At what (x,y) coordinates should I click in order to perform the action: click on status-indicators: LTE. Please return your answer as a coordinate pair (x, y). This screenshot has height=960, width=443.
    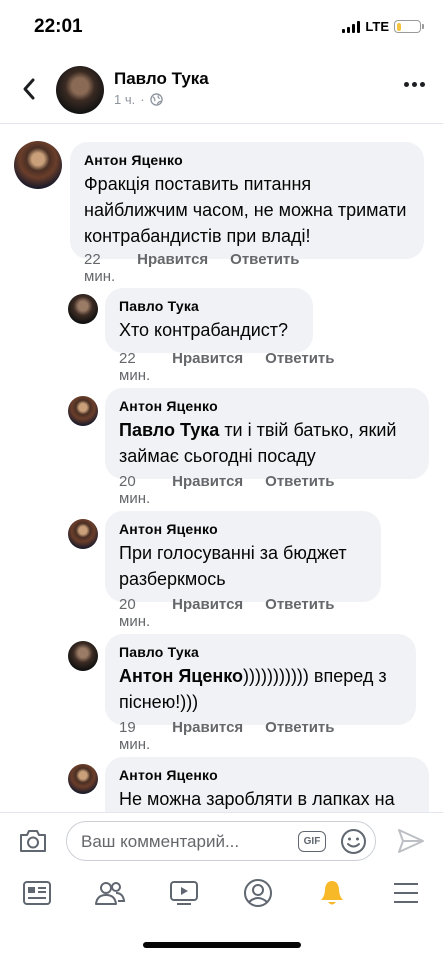
    Looking at the image, I should click on (383, 26).